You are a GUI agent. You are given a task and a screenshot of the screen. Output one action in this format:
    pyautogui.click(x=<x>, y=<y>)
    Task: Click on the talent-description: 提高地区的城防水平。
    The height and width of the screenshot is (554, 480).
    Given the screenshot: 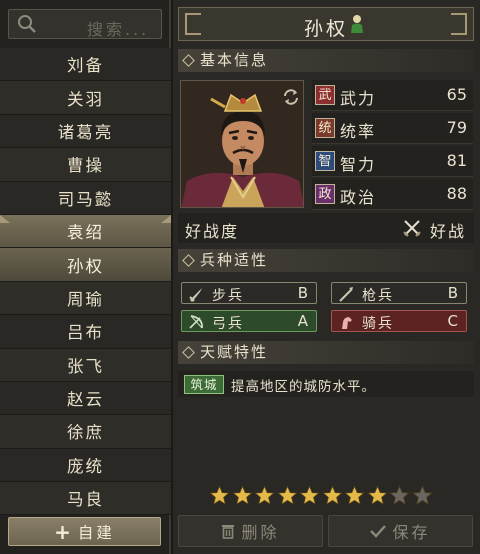 What is the action you would take?
    pyautogui.click(x=303, y=387)
    